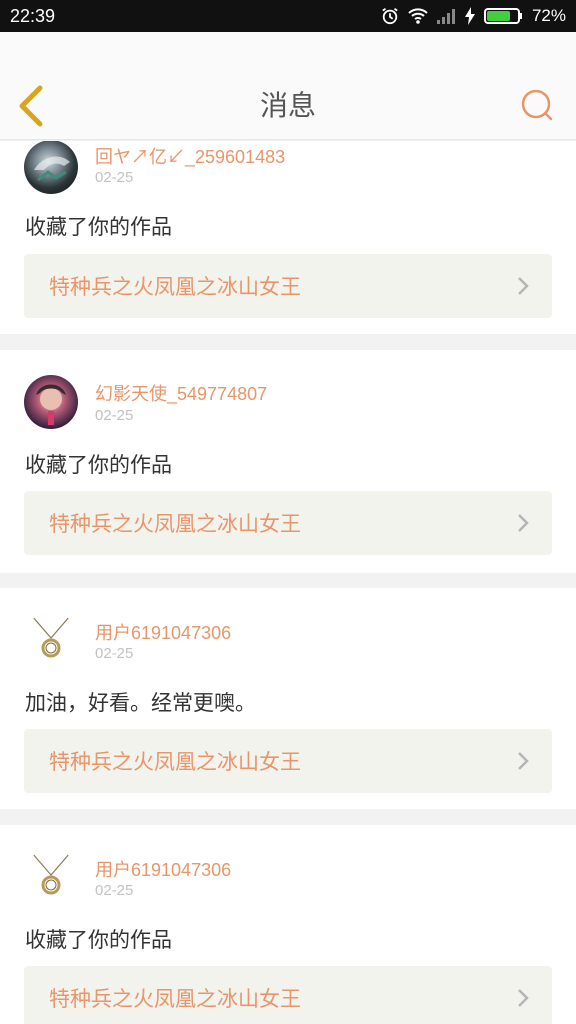 This screenshot has width=576, height=1024. What do you see at coordinates (190, 156) in the screenshot?
I see `username: 回ヤ↗亿↙_259601483` at bounding box center [190, 156].